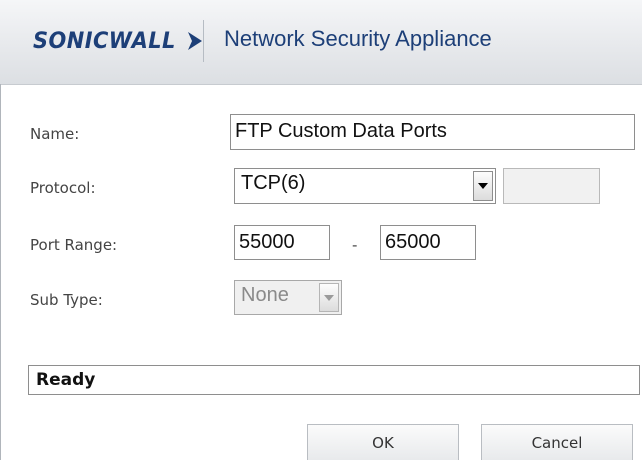 The height and width of the screenshot is (460, 642). What do you see at coordinates (557, 442) in the screenshot?
I see `cancel-button: Cancel` at bounding box center [557, 442].